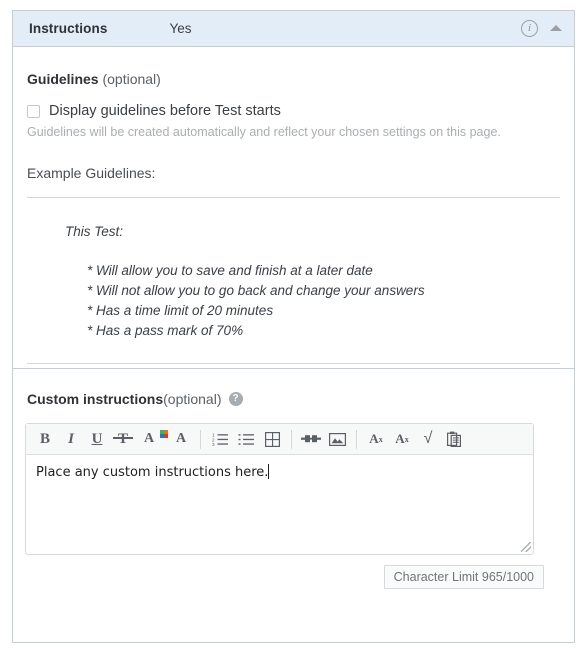  I want to click on color-swatch-icon, so click(164, 434).